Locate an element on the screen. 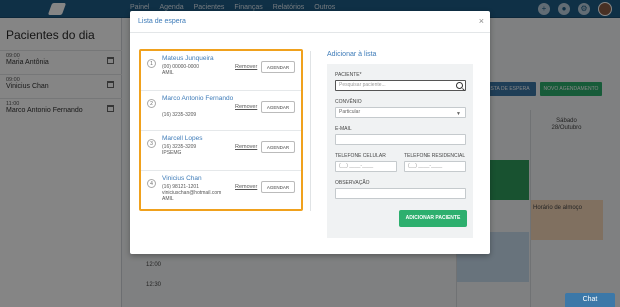 The width and height of the screenshot is (620, 307). email-label: E-MAIL is located at coordinates (343, 129).